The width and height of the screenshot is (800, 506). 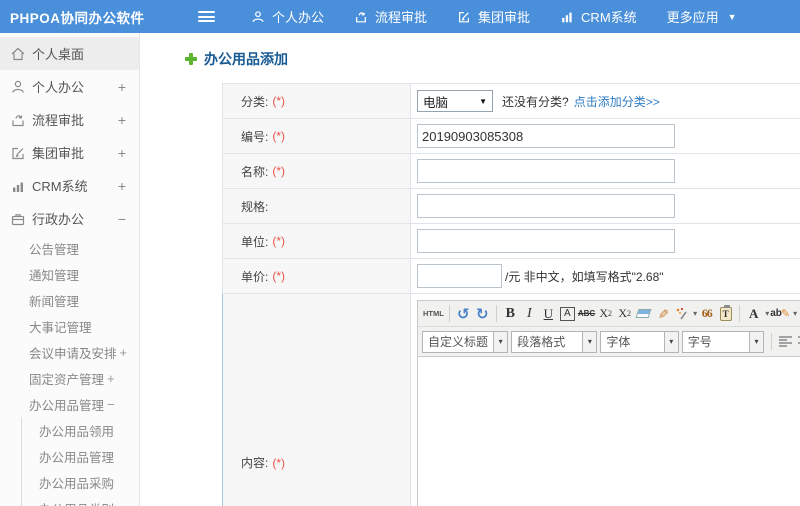 What do you see at coordinates (69, 326) in the screenshot?
I see `sidebar-item-events-mgmt: 大事记管理` at bounding box center [69, 326].